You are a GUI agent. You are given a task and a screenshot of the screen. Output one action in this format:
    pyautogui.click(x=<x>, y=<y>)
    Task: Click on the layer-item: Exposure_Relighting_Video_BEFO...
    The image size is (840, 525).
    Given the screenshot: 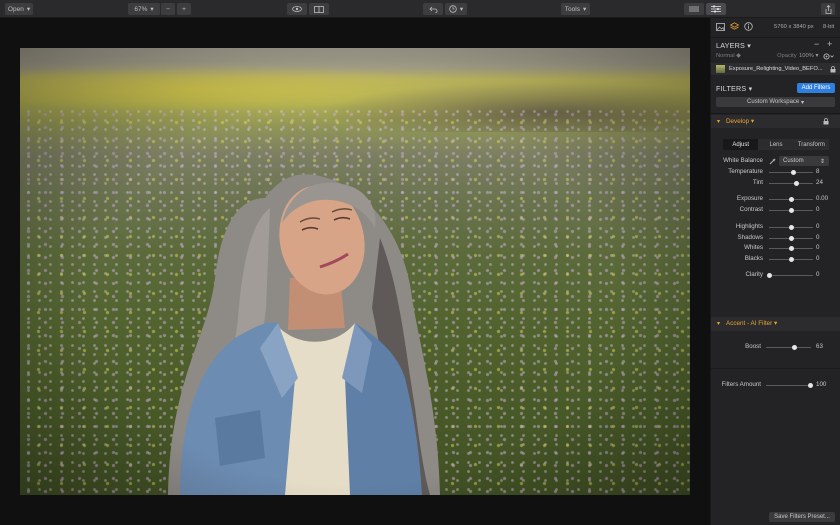 What is the action you would take?
    pyautogui.click(x=775, y=69)
    